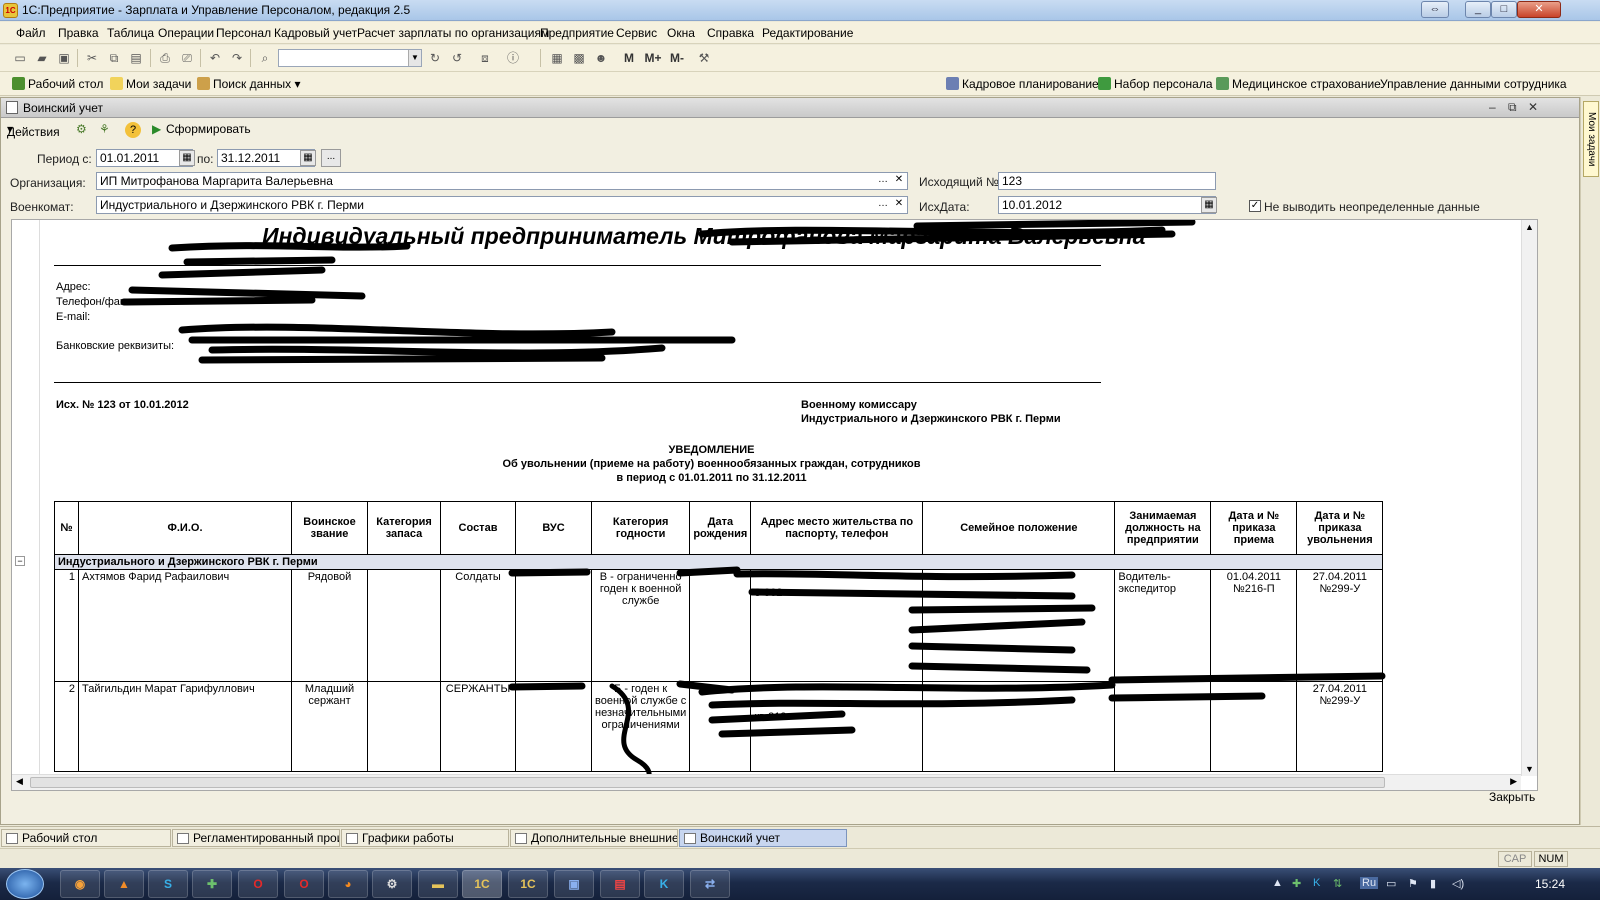  Describe the element at coordinates (457, 58) in the screenshot. I see `find-prev-icon: ↺` at that location.